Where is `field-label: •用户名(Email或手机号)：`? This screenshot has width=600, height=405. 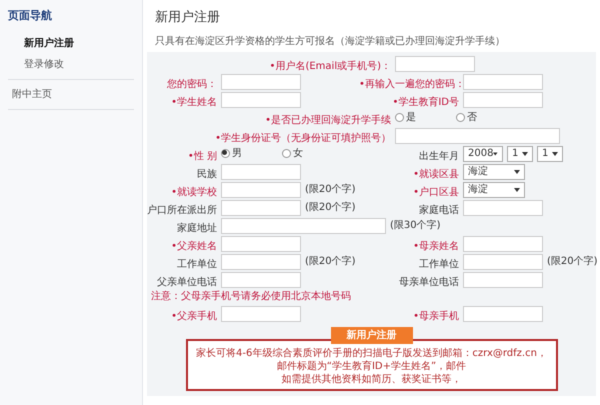
field-label: •用户名(Email或手机号)： is located at coordinates (330, 66).